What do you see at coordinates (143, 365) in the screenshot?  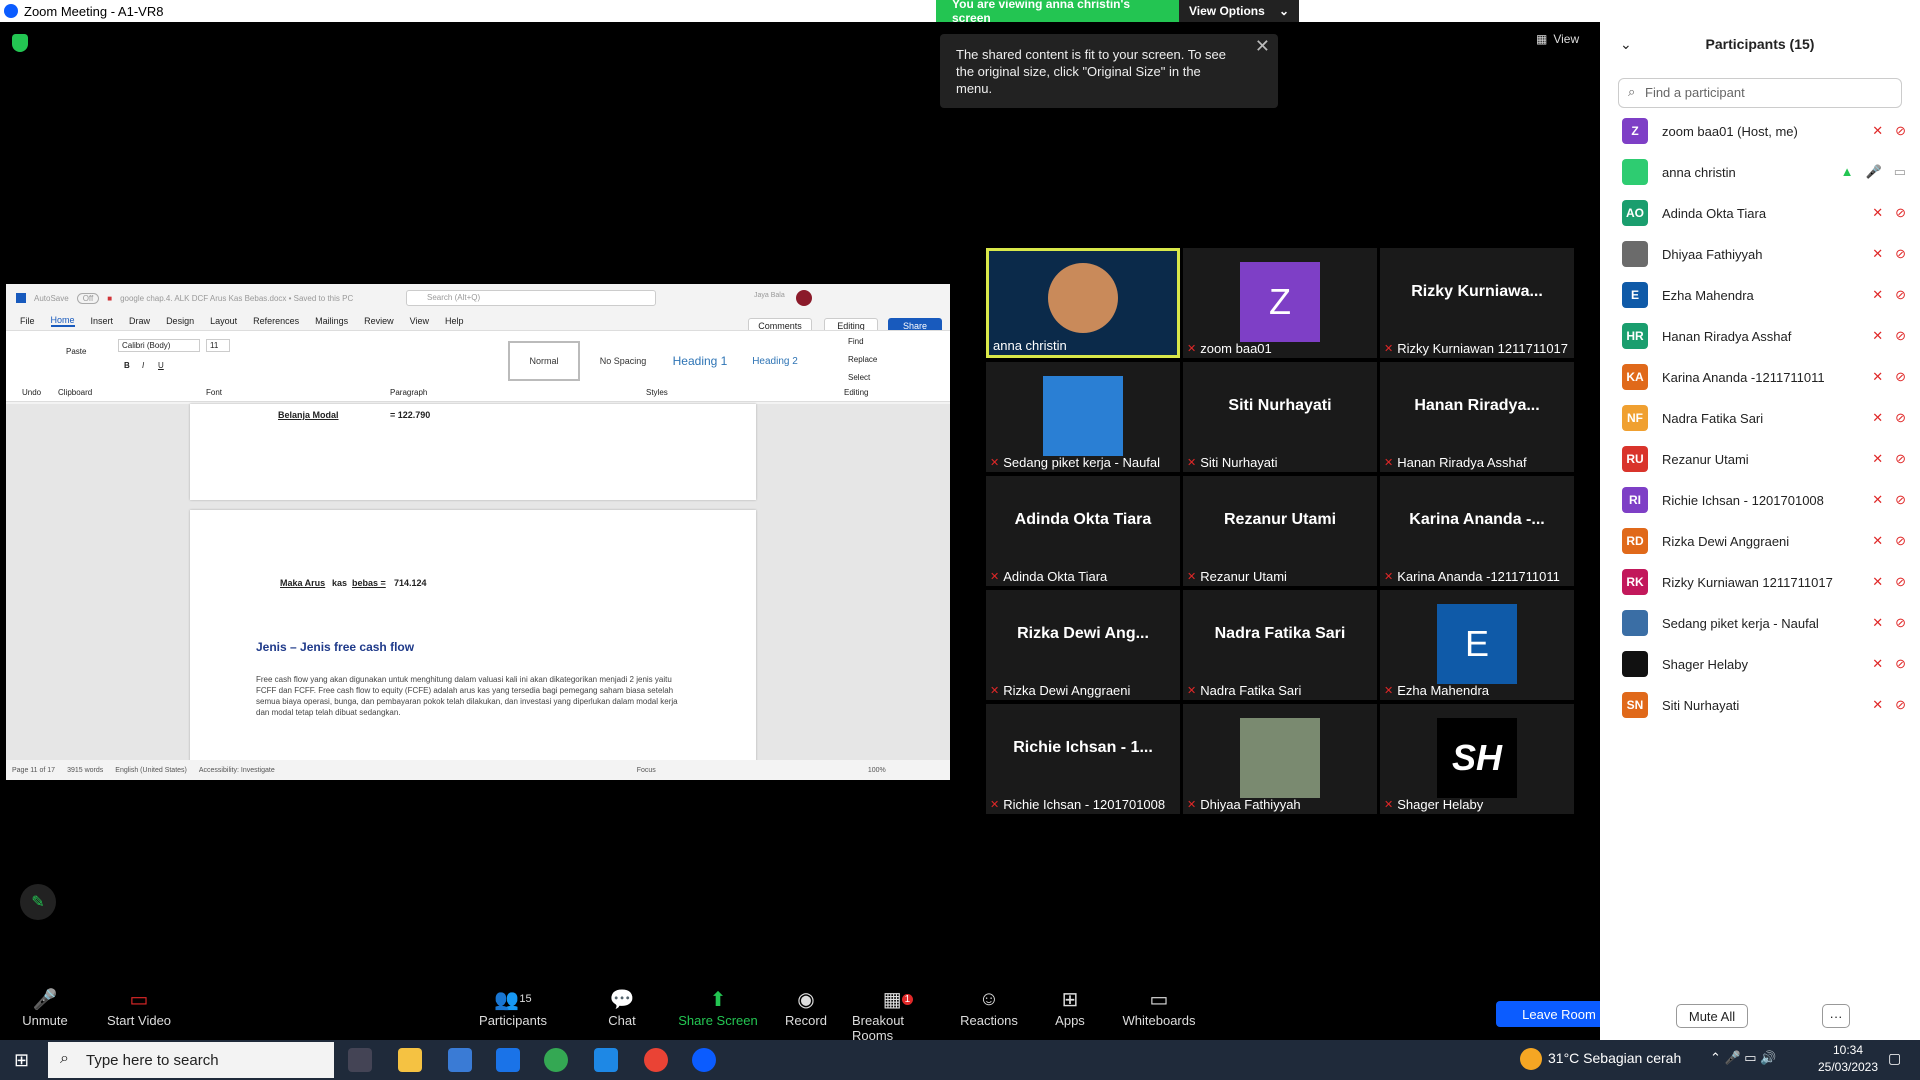 I see `italic-button: I` at bounding box center [143, 365].